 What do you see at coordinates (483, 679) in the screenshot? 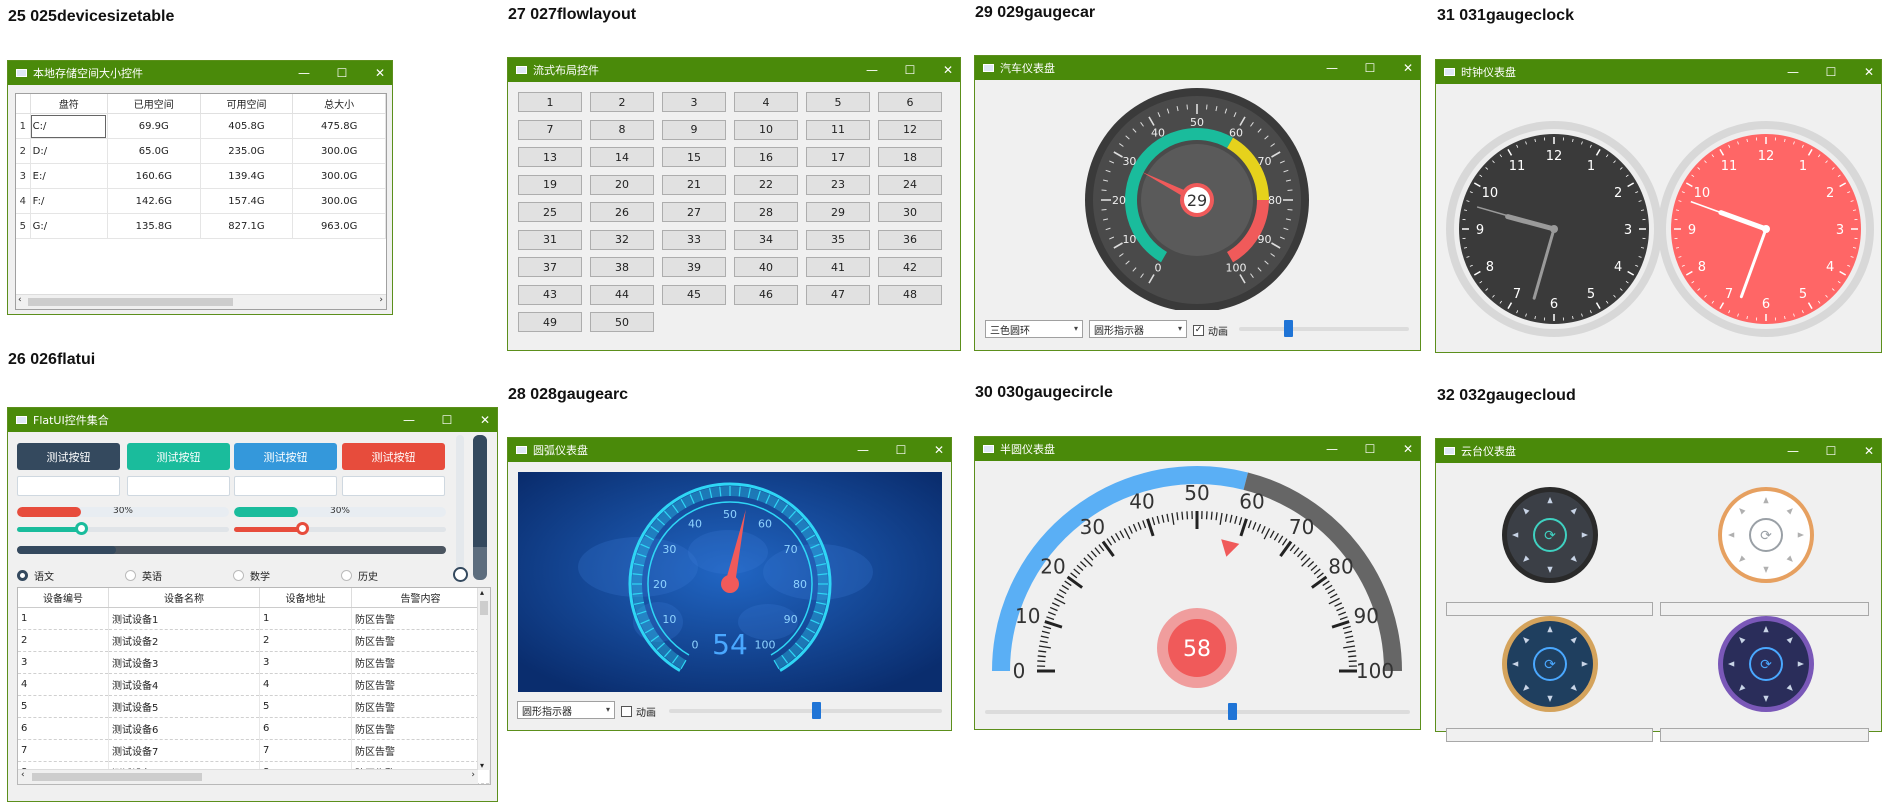
I see `vertical-scrollbar: ▴ ▾` at bounding box center [483, 679].